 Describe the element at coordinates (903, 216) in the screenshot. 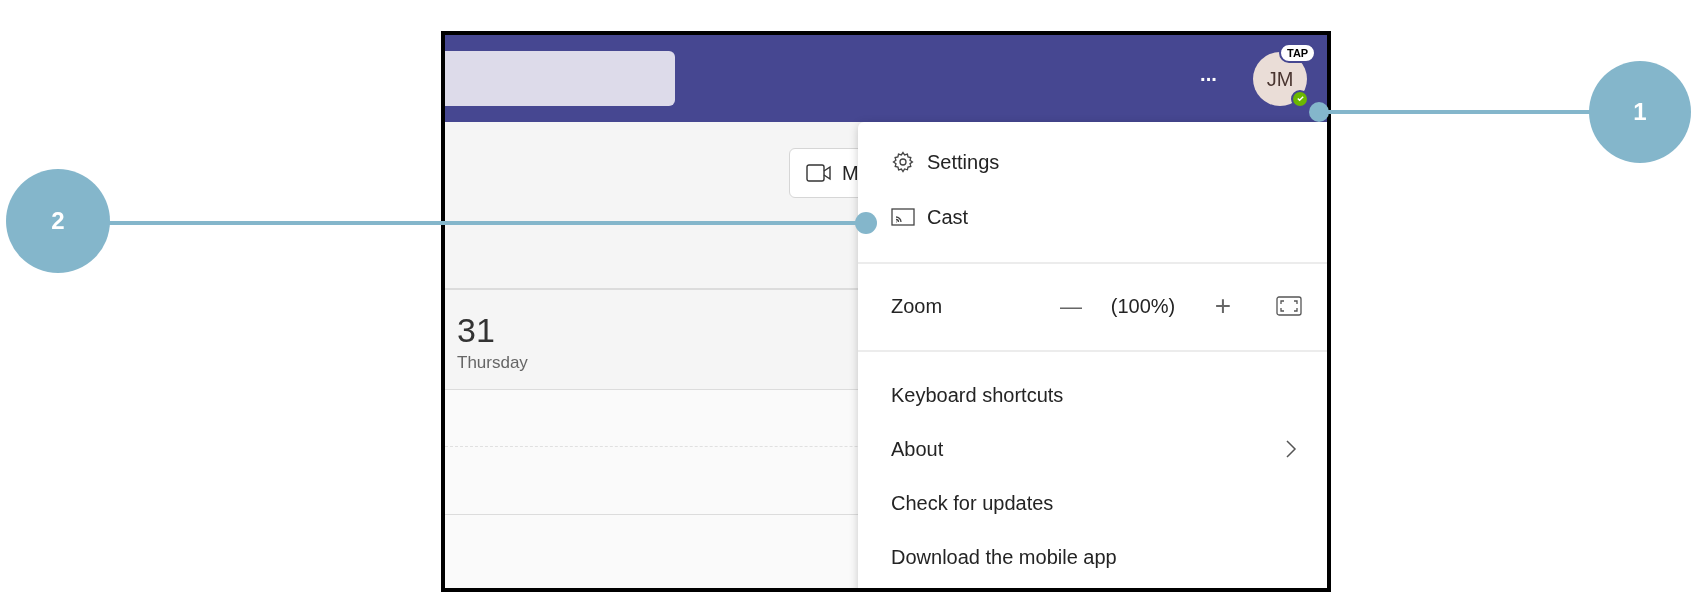

I see `cast-icon` at that location.